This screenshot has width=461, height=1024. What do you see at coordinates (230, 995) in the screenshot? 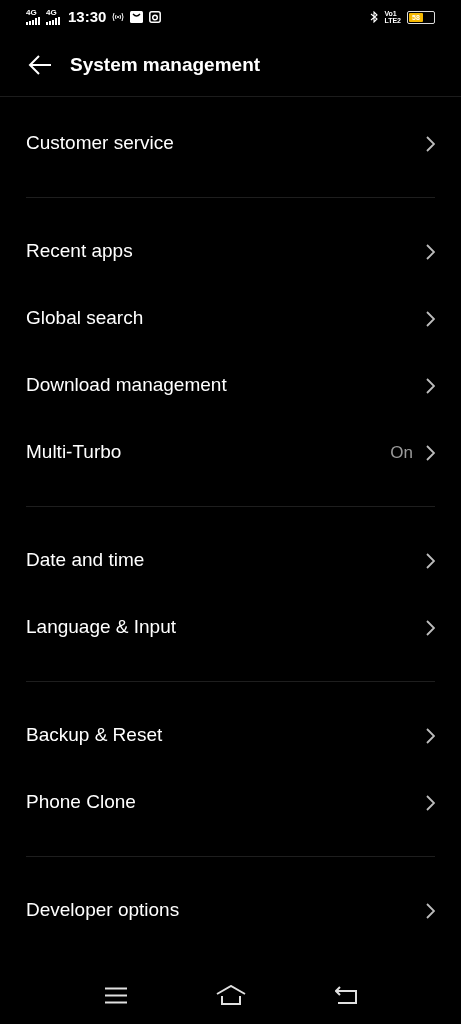
I see `home-icon` at bounding box center [230, 995].